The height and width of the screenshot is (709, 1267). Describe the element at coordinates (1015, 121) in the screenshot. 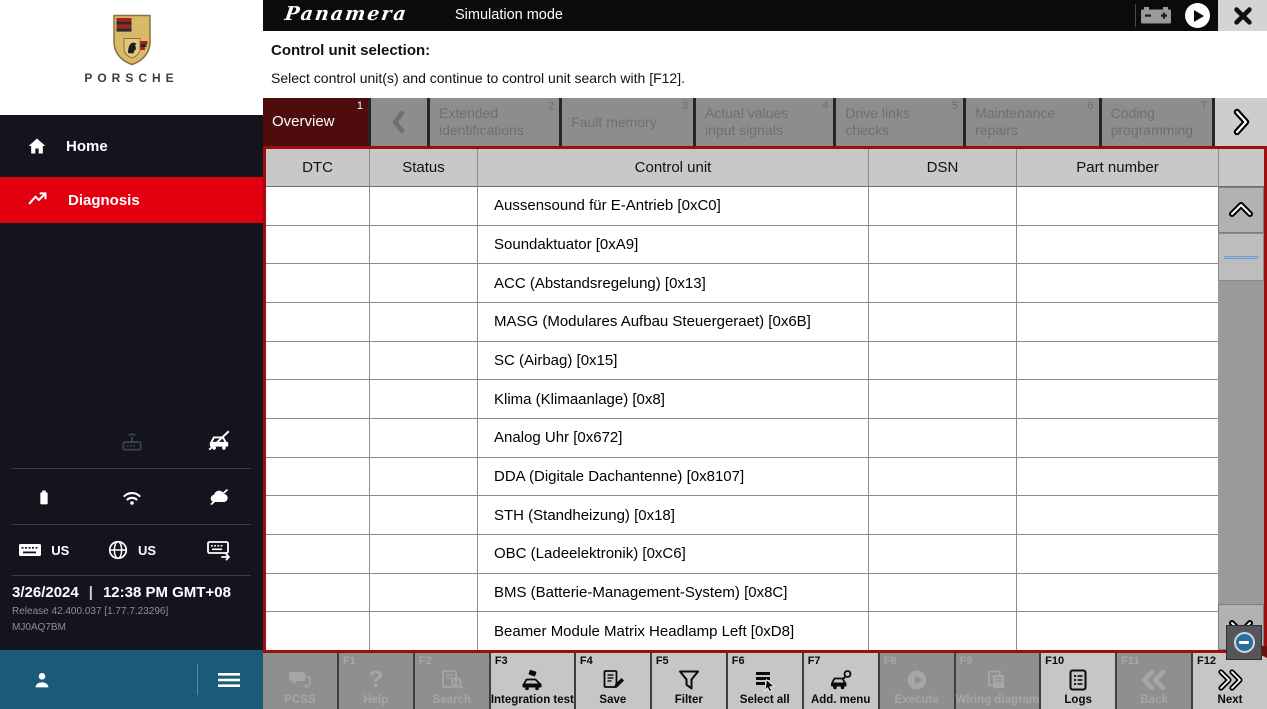

I see `tab-label: Maintenance repairs` at that location.